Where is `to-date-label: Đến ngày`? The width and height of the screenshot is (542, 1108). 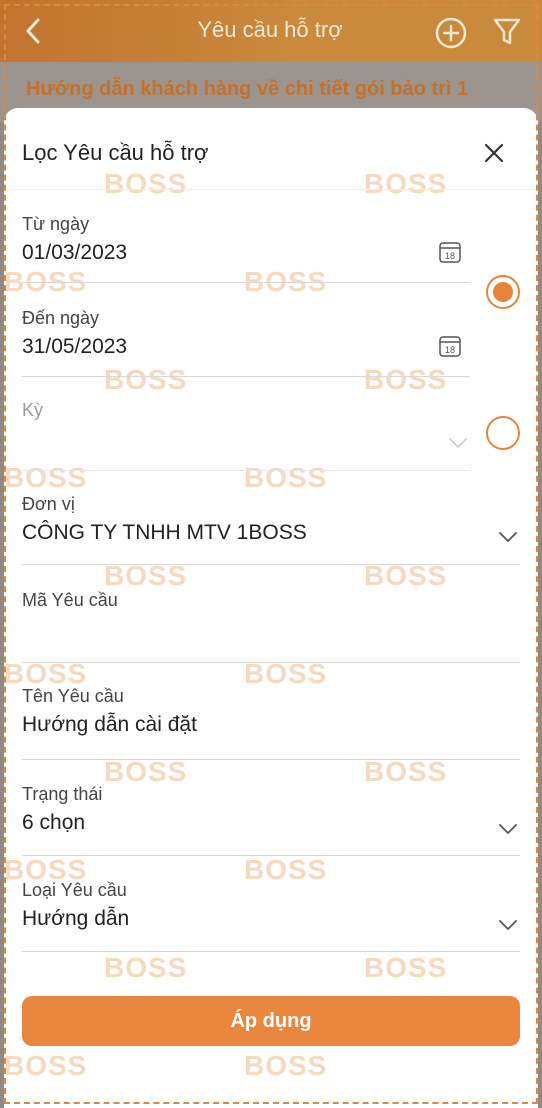
to-date-label: Đến ngày is located at coordinates (61, 318).